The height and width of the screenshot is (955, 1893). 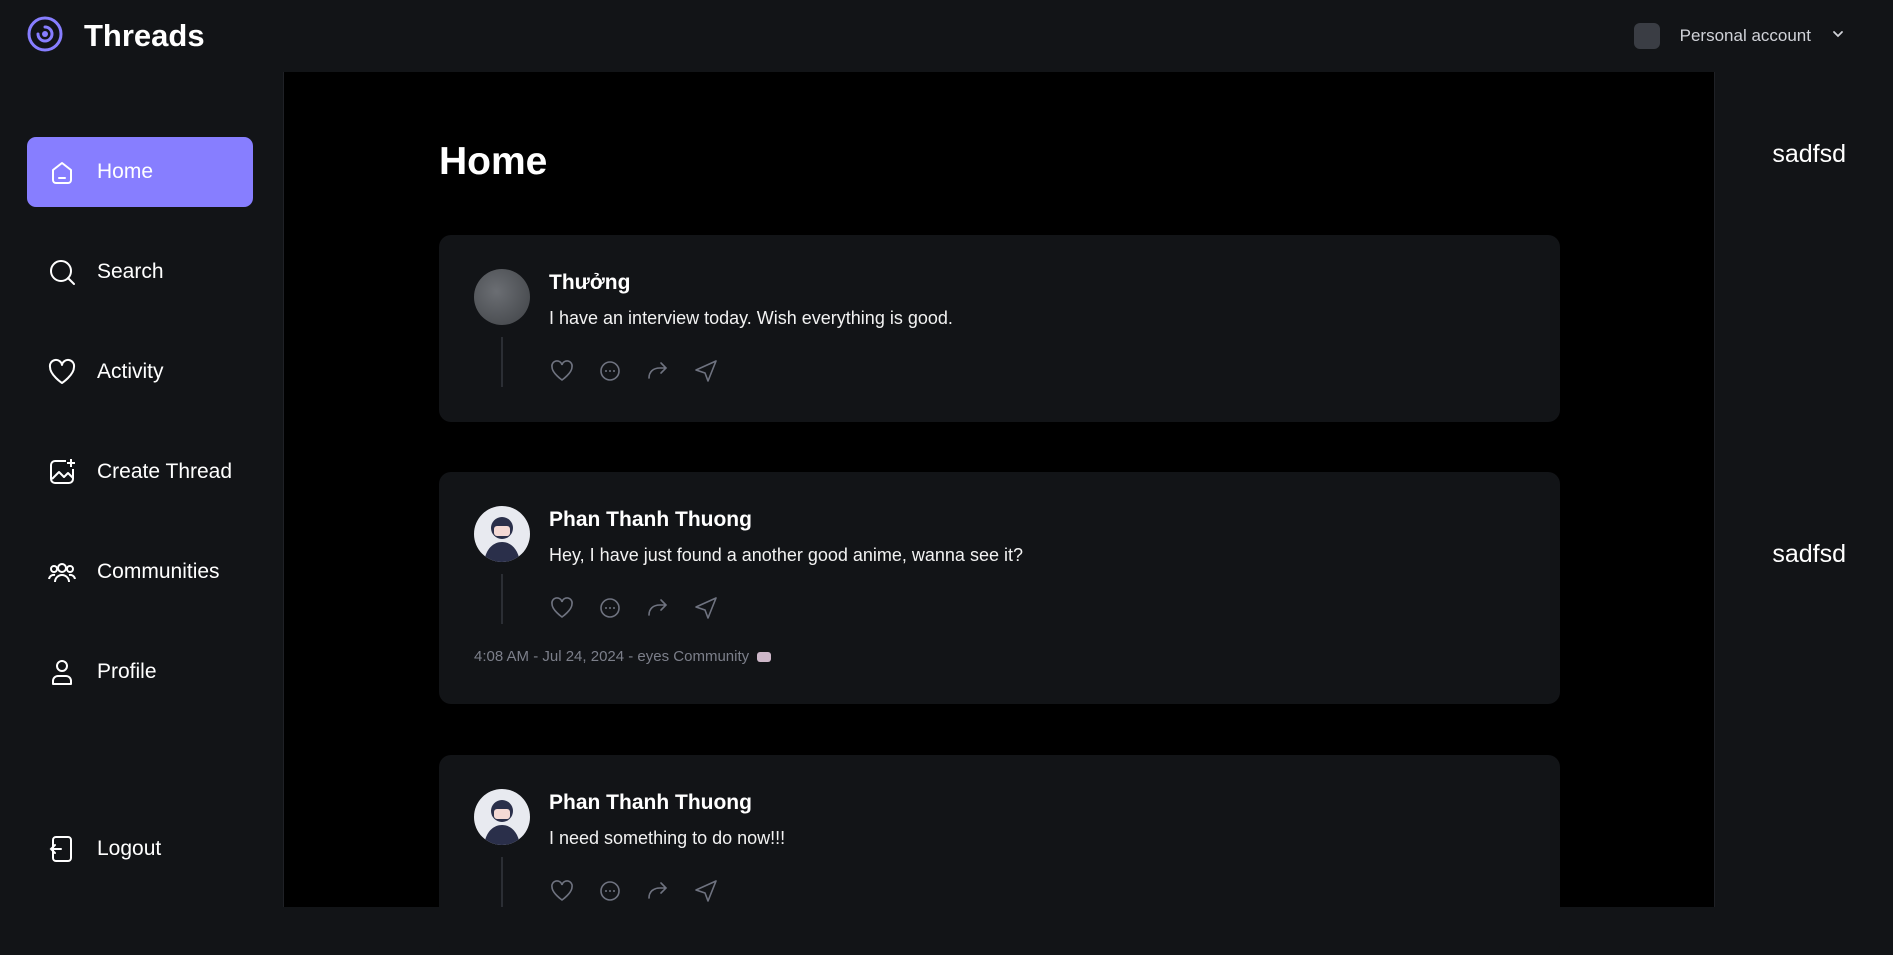 I want to click on chevron-down-icon, so click(x=1838, y=36).